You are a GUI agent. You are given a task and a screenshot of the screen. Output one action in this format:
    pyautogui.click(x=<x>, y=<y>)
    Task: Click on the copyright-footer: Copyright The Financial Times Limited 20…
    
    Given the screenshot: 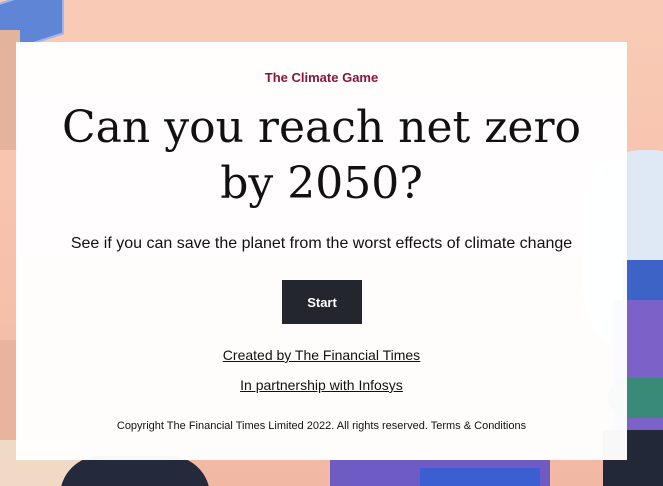 What is the action you would take?
    pyautogui.click(x=321, y=426)
    